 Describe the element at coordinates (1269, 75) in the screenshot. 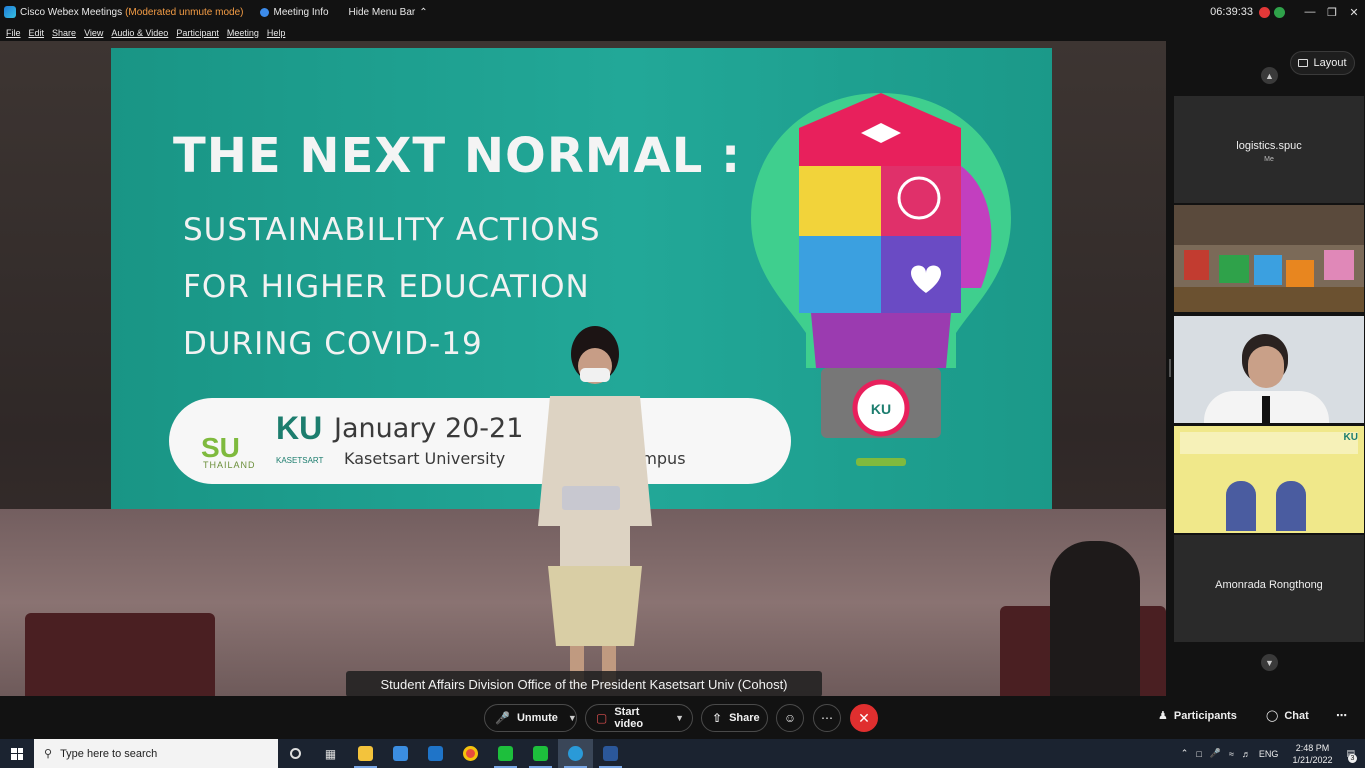

I see `scroll-up-button: ▲` at that location.